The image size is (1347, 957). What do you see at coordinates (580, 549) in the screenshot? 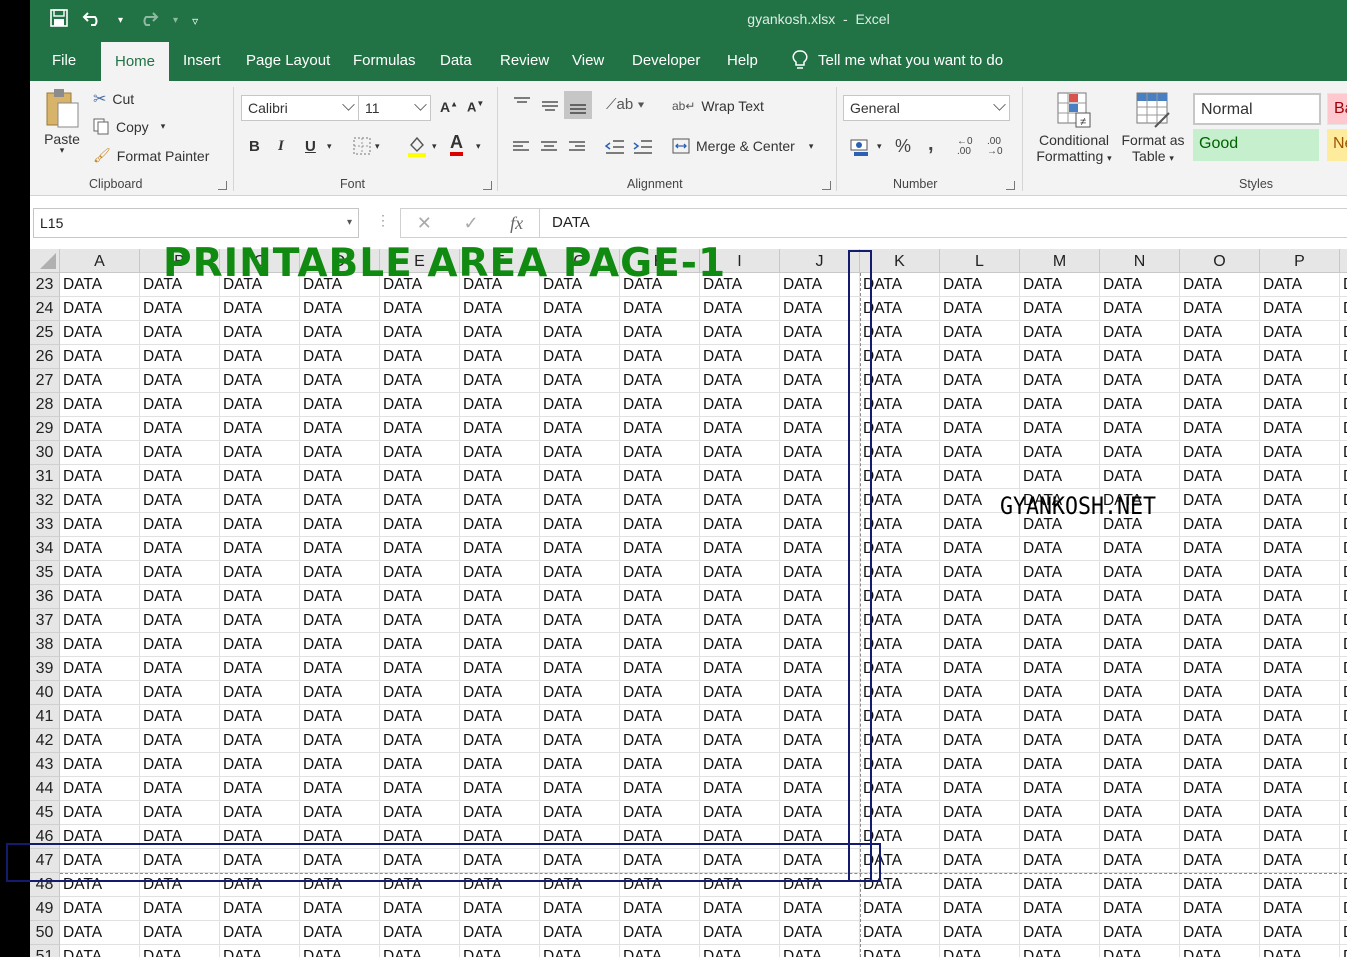
I see `cell-g34: DATA` at bounding box center [580, 549].